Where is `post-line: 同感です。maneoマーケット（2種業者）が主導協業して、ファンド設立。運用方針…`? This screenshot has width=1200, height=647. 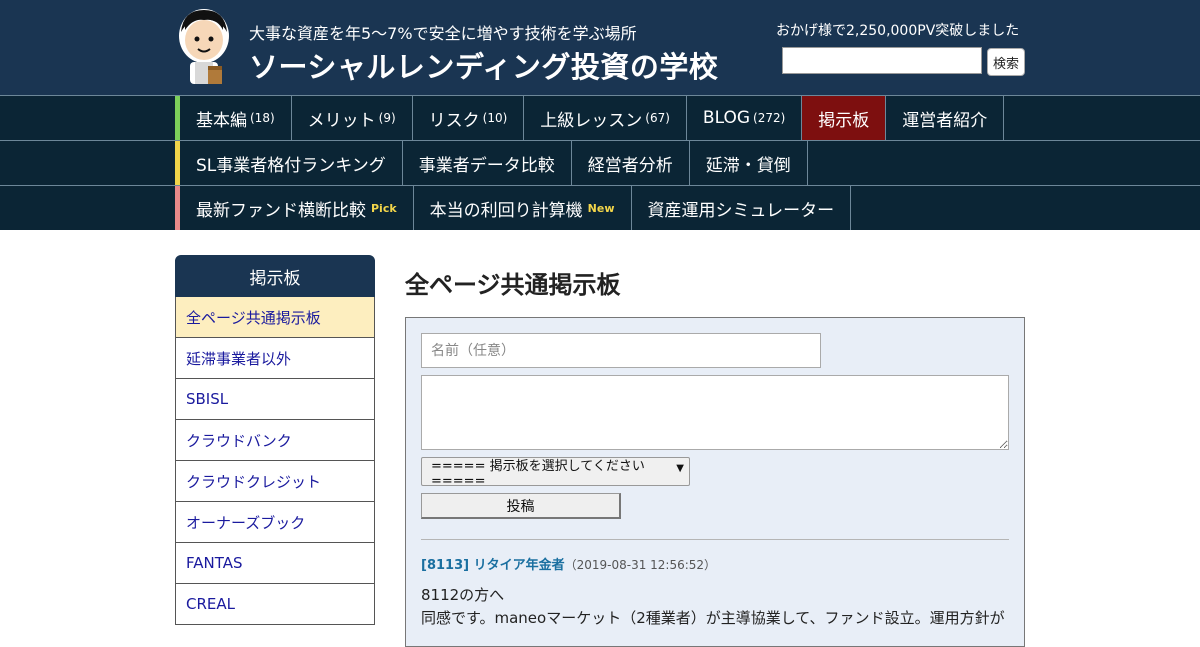
post-line: 同感です。maneoマーケット（2種業者）が主導協業して、ファンド設立。運用方針… is located at coordinates (713, 618).